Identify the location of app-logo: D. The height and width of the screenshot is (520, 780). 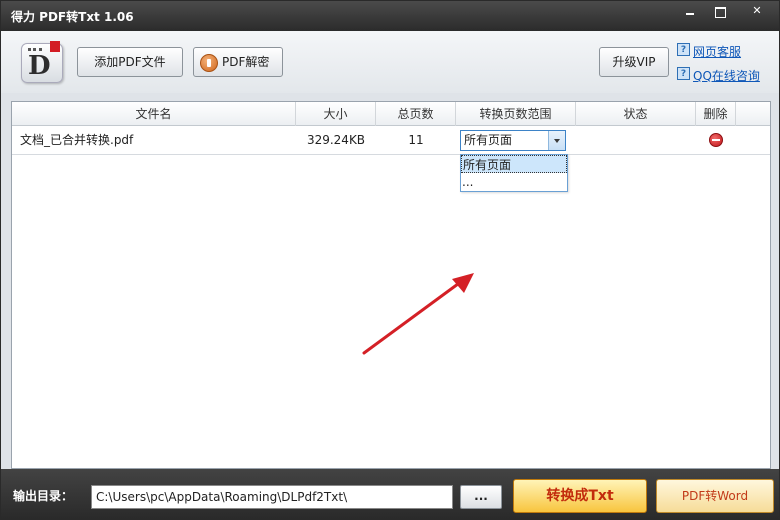
(42, 62).